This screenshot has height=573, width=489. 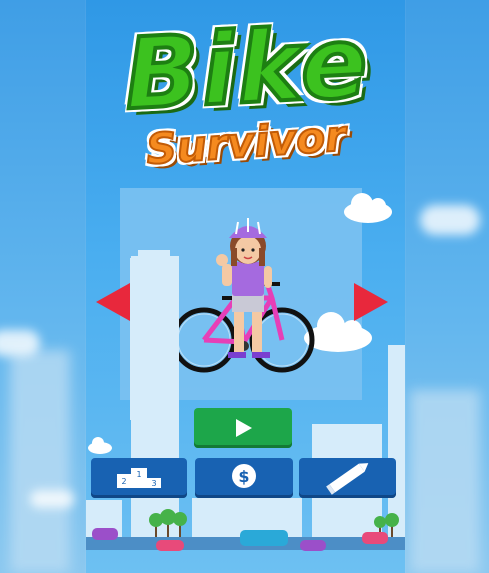 I want to click on pencil-icon, so click(x=347, y=479).